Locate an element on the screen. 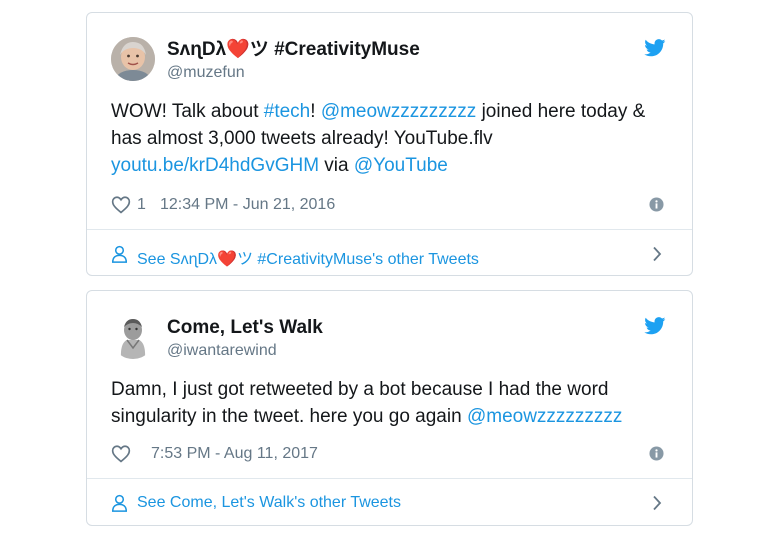 The height and width of the screenshot is (540, 770). tweet-text-segment: WOW! Talk about is located at coordinates (187, 111).